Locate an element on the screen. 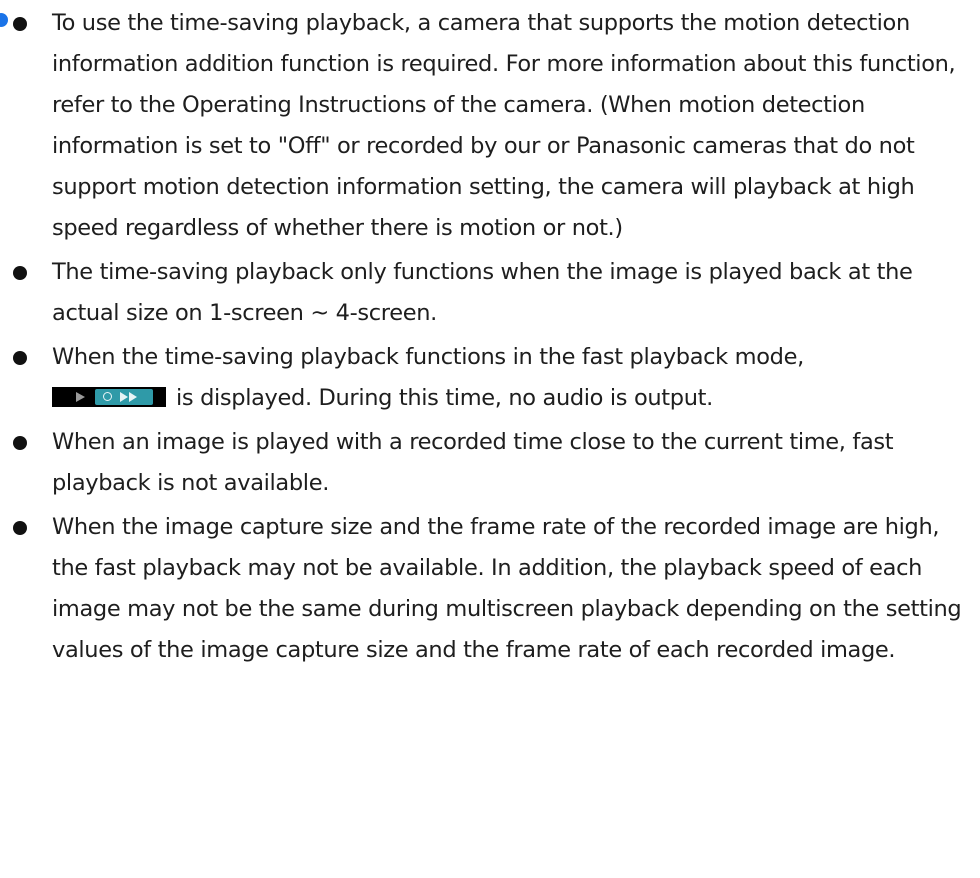 This screenshot has width=980, height=878. time-saving-fast-forward-icon is located at coordinates (124, 396).